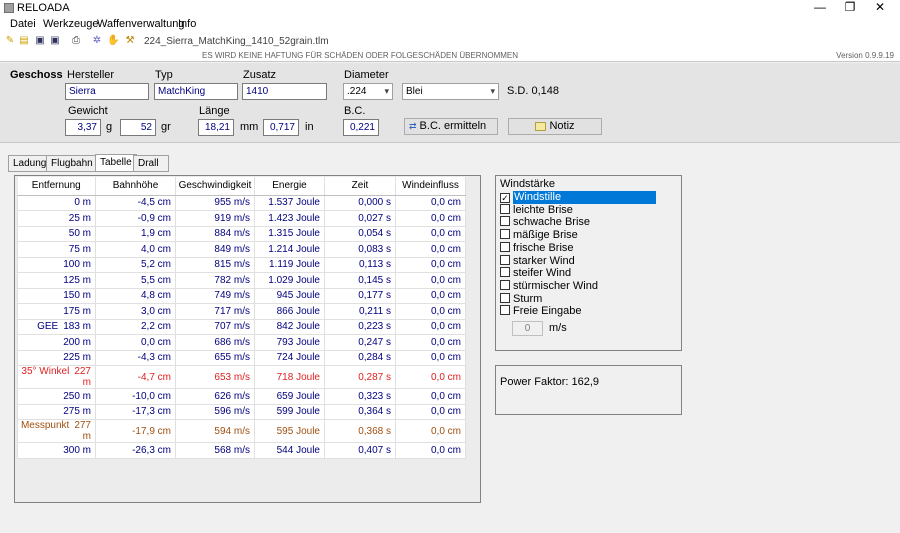 Image resolution: width=900 pixels, height=533 pixels. I want to click on wind-option: frische Brise, so click(537, 248).